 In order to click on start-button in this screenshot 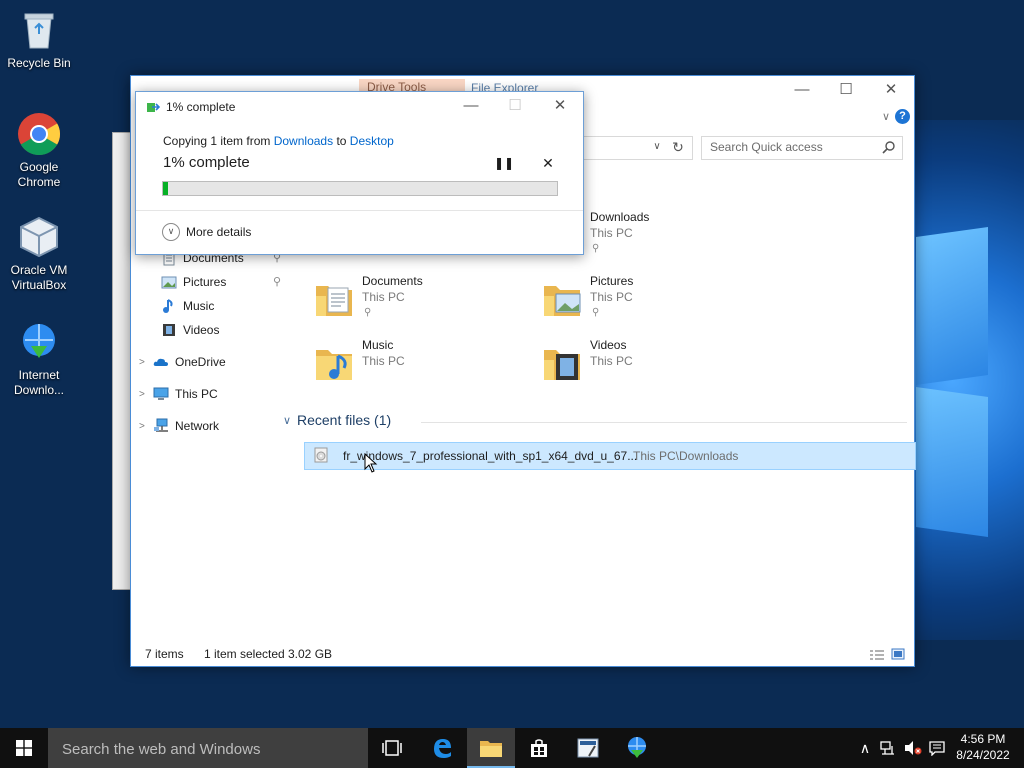, I will do `click(24, 748)`.